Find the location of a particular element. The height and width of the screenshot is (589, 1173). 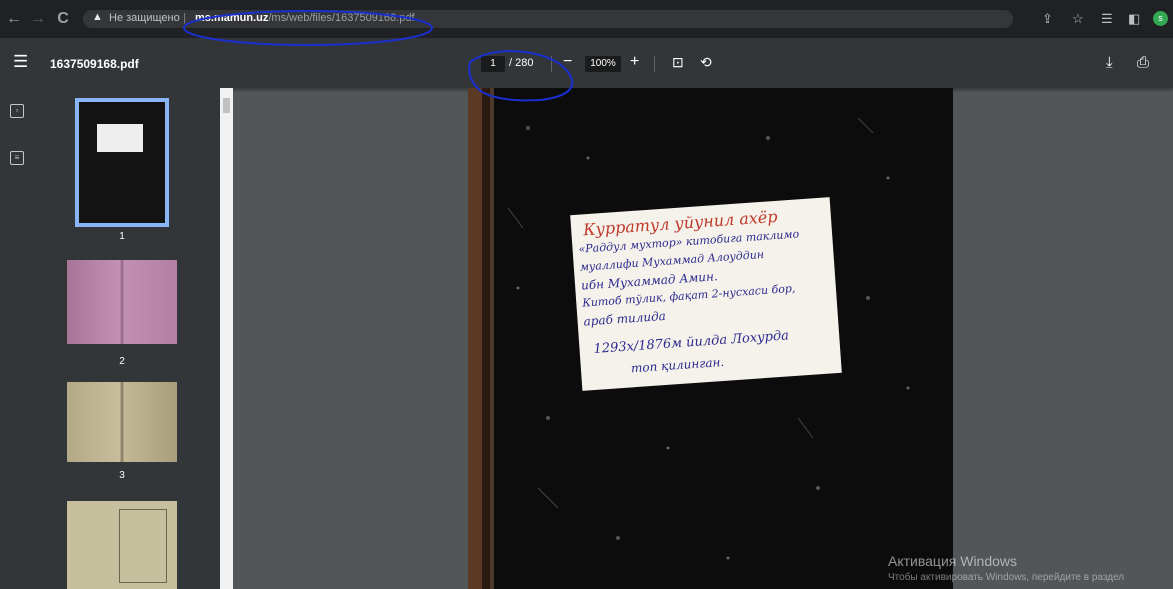

url-circle-annotation is located at coordinates (308, 28).